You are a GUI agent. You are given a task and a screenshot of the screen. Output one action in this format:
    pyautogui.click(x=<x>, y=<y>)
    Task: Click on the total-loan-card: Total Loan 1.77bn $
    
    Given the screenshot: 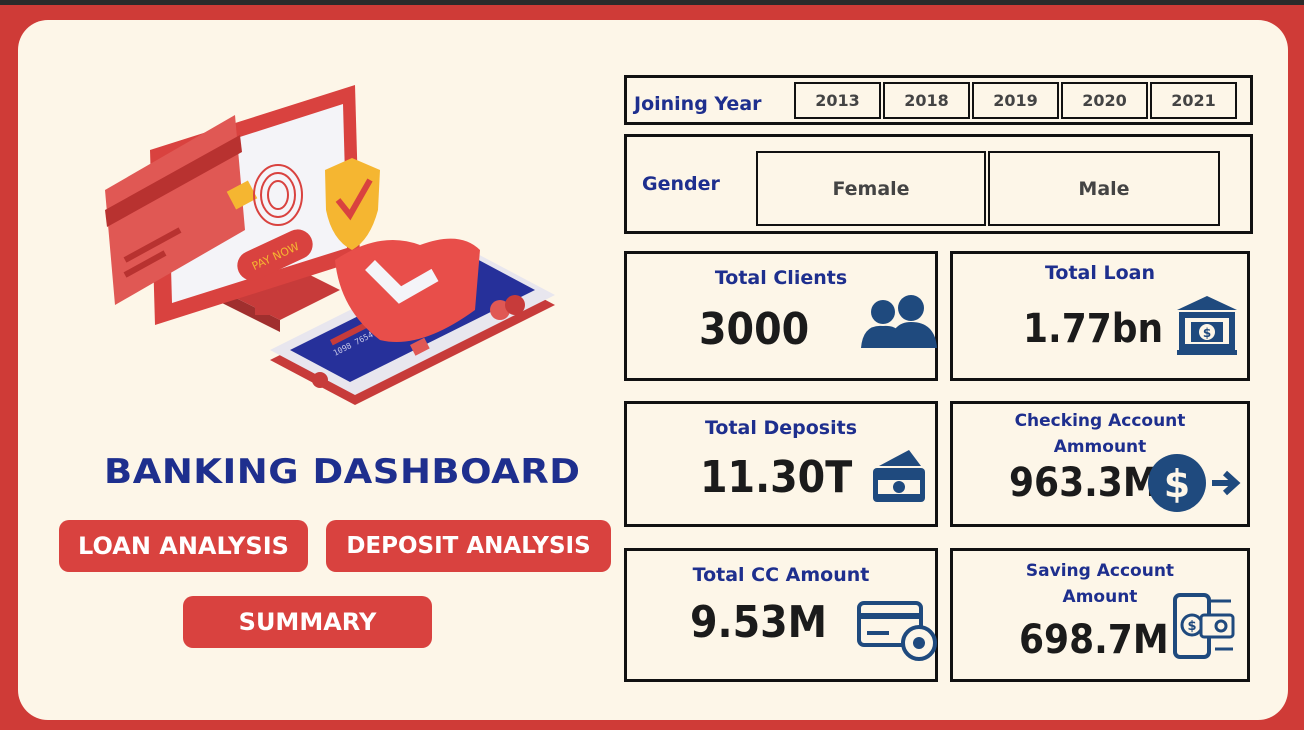 What is the action you would take?
    pyautogui.click(x=1100, y=316)
    